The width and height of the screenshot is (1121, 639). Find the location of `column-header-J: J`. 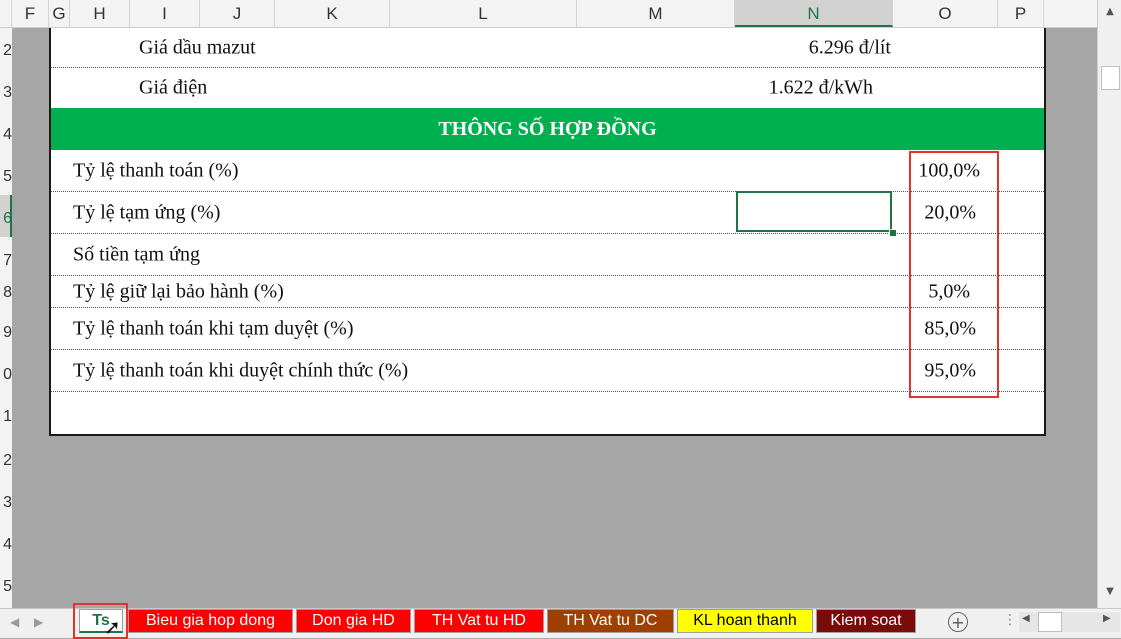

column-header-J: J is located at coordinates (237, 13).